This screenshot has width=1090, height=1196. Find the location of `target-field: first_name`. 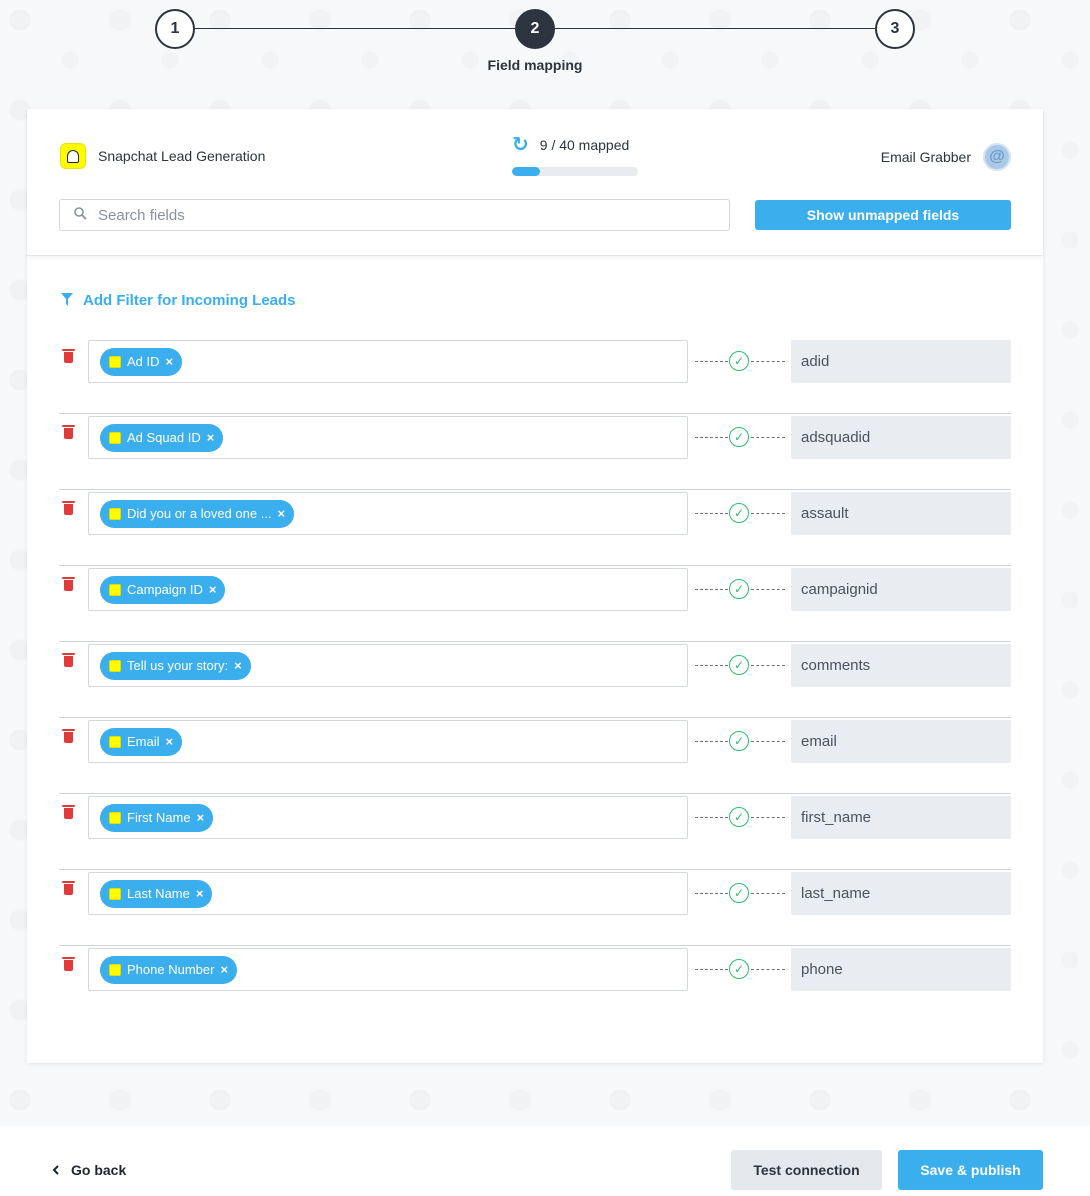

target-field: first_name is located at coordinates (901, 817).